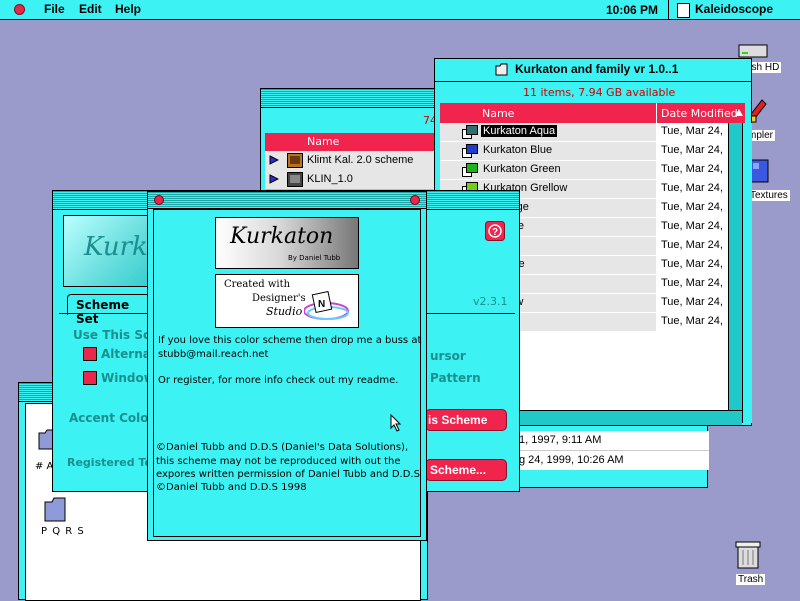 Image resolution: width=800 pixels, height=601 pixels. I want to click on cursor-option-label: ursor, so click(448, 356).